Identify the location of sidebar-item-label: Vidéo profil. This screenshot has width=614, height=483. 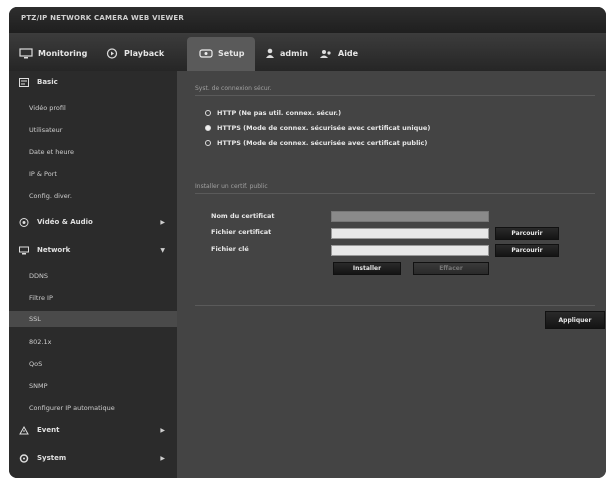
(47, 108).